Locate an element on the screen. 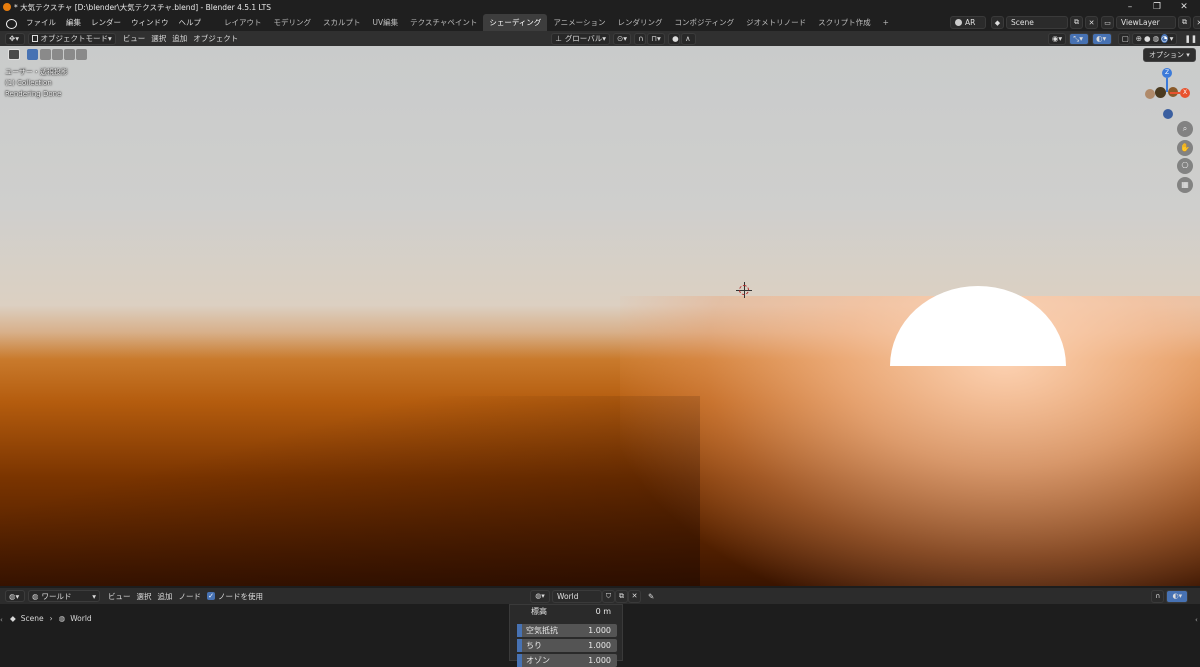 The image size is (1200, 667). scene-icon: ◆ is located at coordinates (997, 22).